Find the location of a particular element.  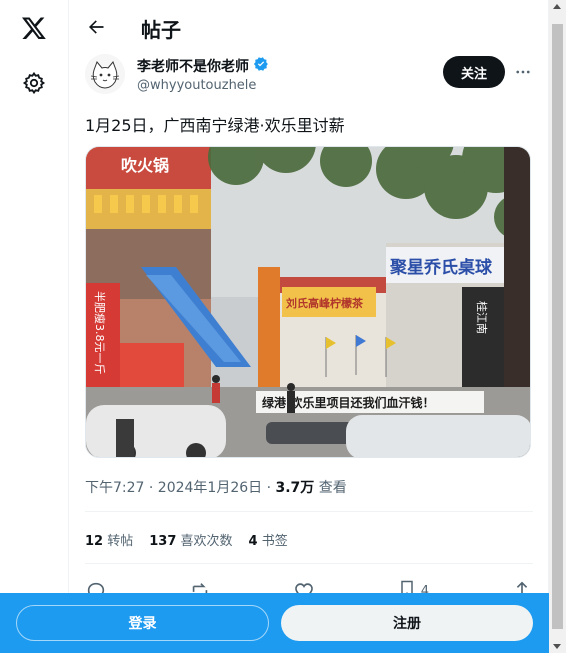

more-icon is located at coordinates (523, 72).